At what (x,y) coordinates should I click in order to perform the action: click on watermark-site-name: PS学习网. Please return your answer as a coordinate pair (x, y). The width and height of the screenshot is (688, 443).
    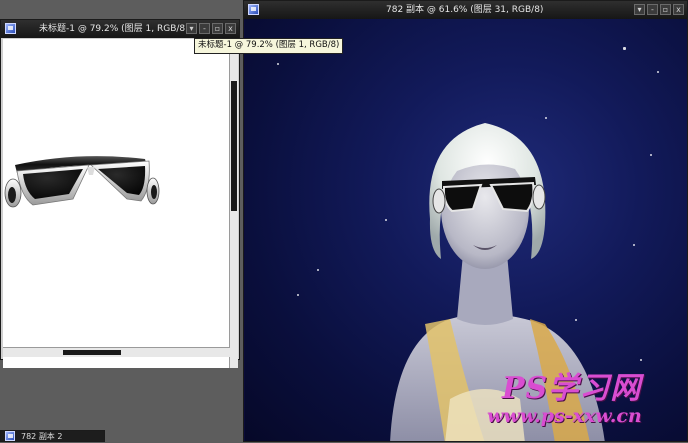
    Looking at the image, I should click on (572, 388).